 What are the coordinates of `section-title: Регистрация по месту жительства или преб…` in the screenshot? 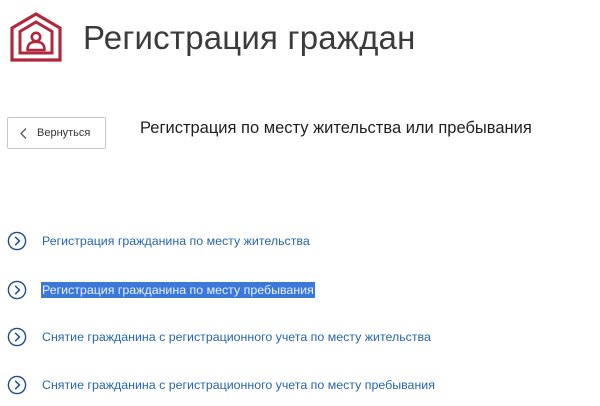 It's located at (336, 128).